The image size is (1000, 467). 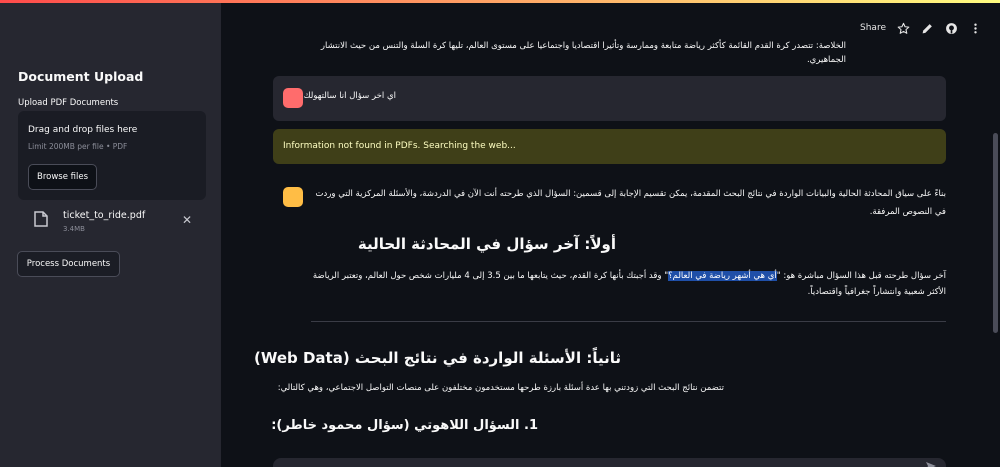 I want to click on dropzone-limit: Limit 200MB per file • PDF, so click(x=78, y=146).